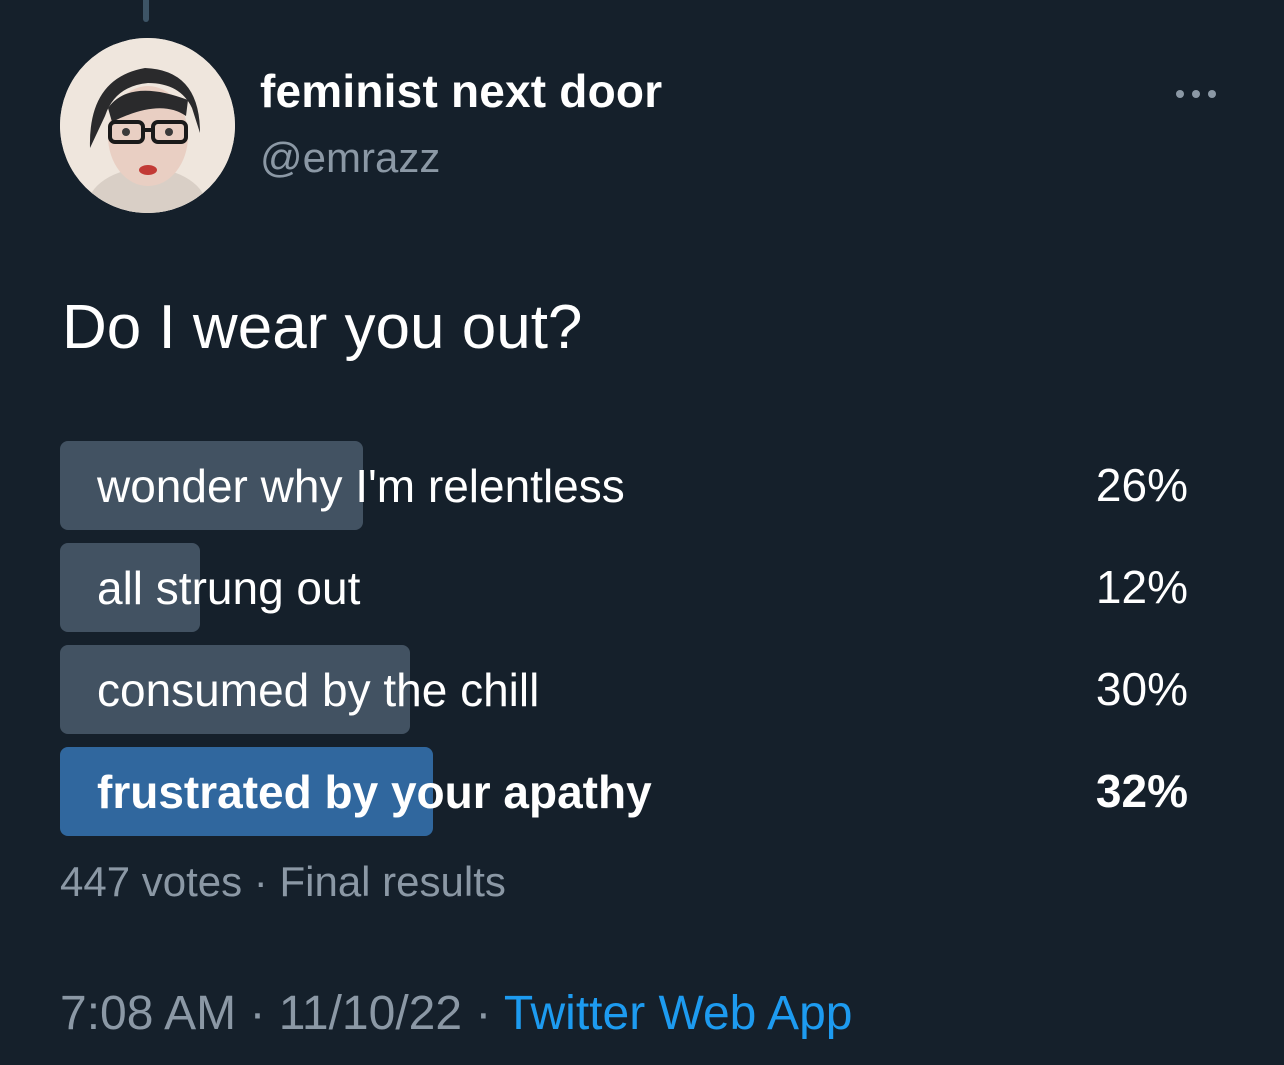  What do you see at coordinates (370, 1013) in the screenshot?
I see `tweet-date: 11/10/22` at bounding box center [370, 1013].